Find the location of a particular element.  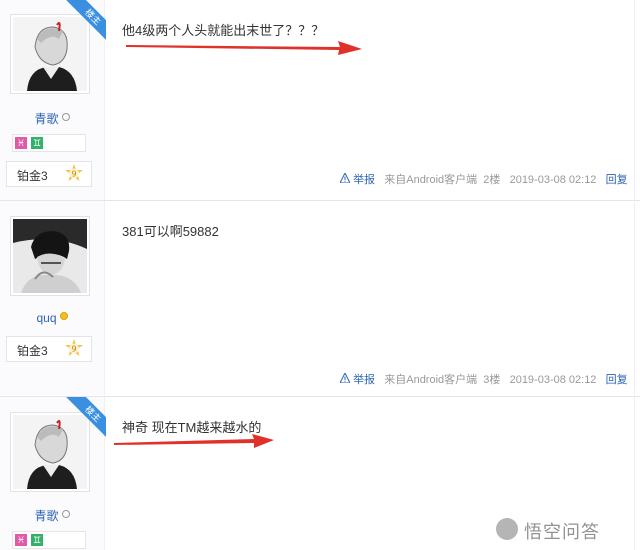

username-row: quq is located at coordinates (52, 318).